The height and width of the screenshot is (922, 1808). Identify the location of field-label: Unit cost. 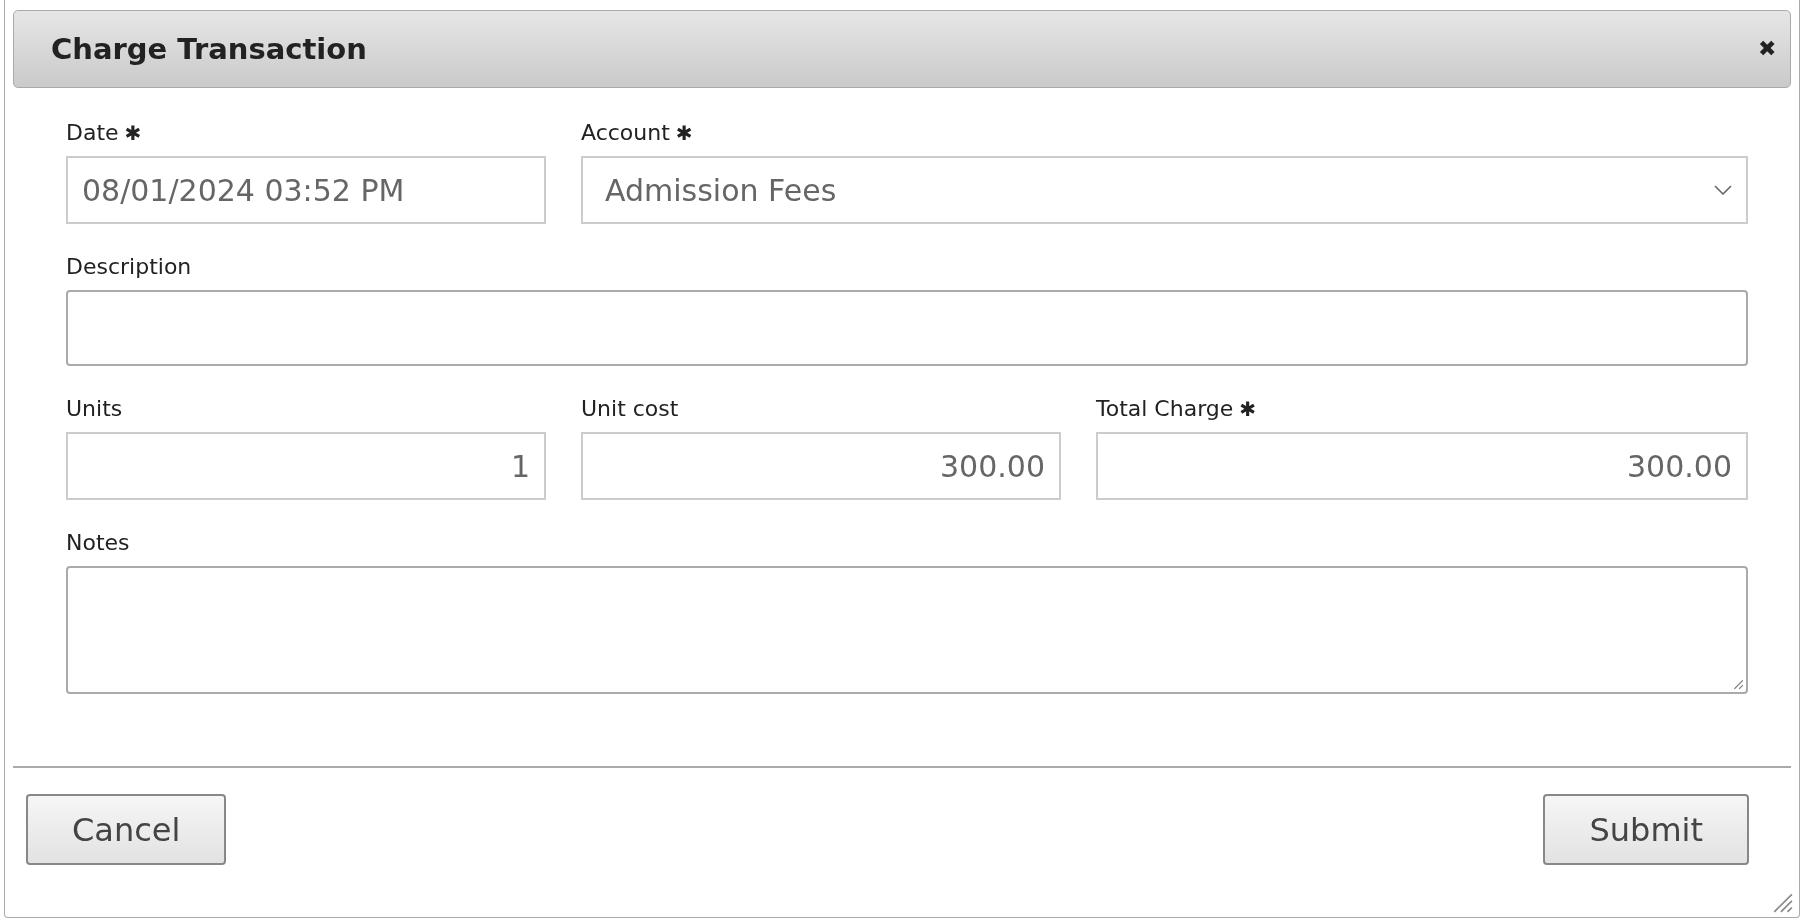
(630, 408).